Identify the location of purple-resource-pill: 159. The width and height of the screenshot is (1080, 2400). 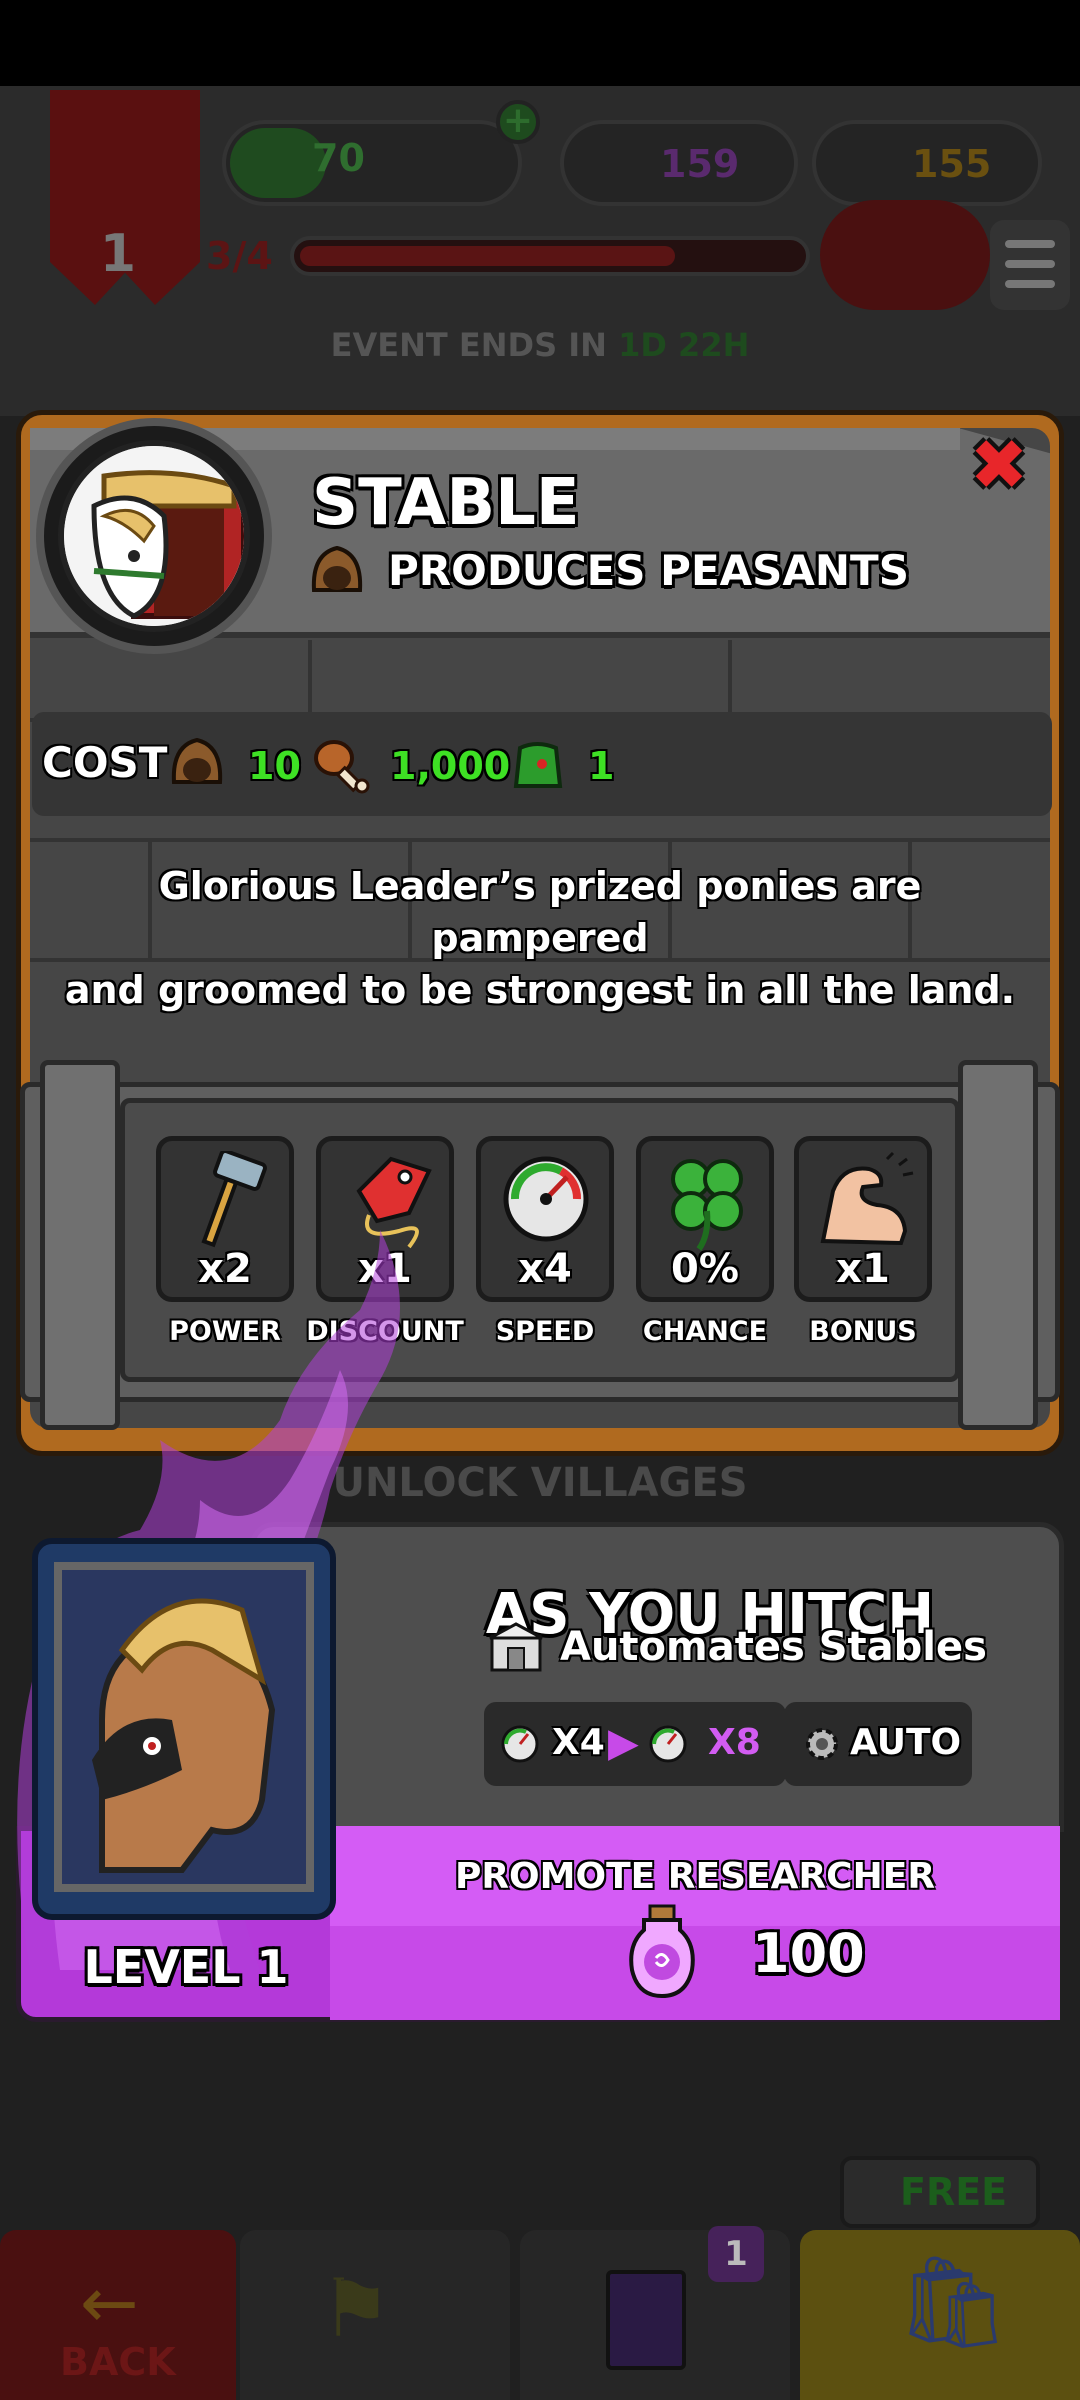
(679, 163).